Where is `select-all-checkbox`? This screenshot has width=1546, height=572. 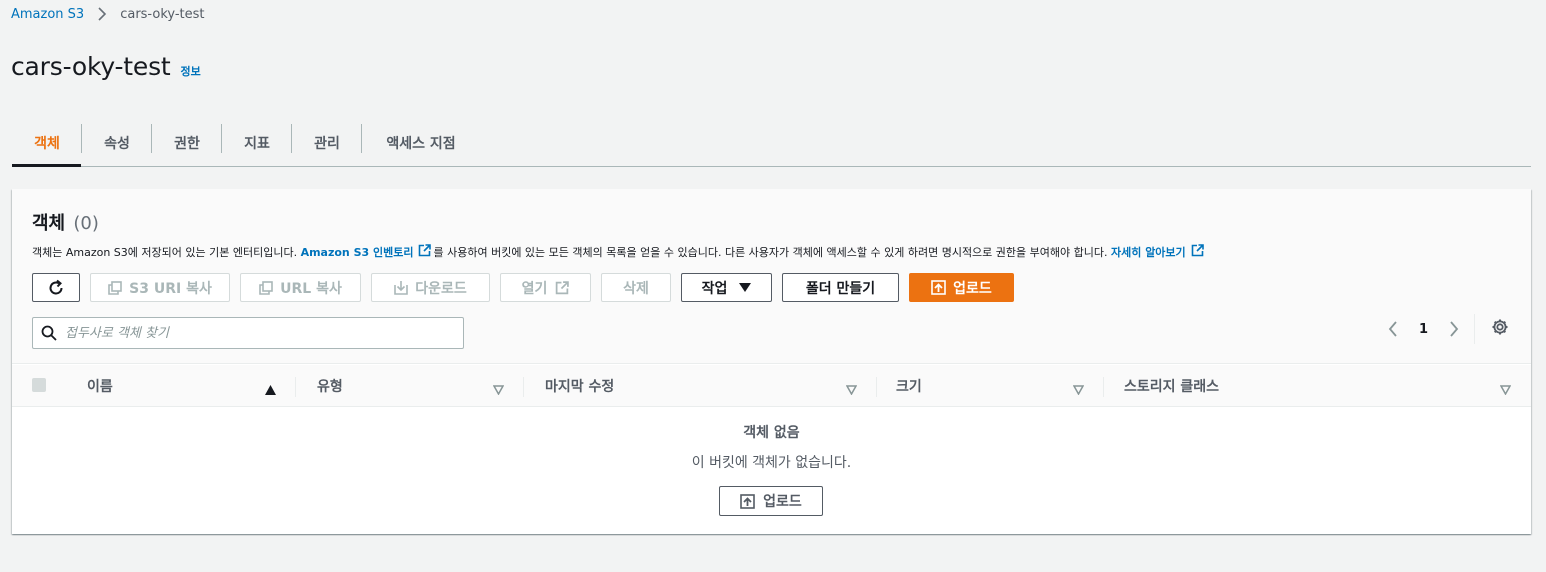 select-all-checkbox is located at coordinates (39, 385).